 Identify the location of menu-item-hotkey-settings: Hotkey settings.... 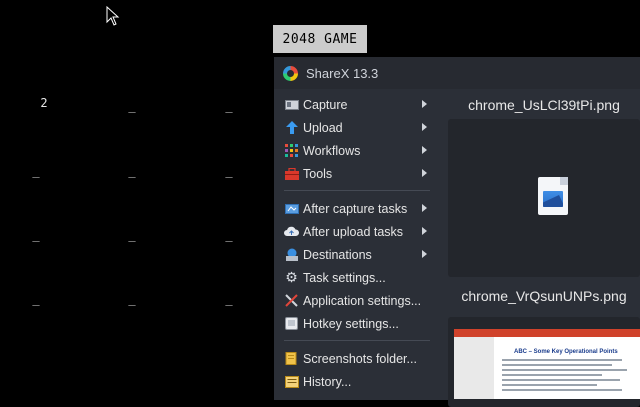
(354, 323).